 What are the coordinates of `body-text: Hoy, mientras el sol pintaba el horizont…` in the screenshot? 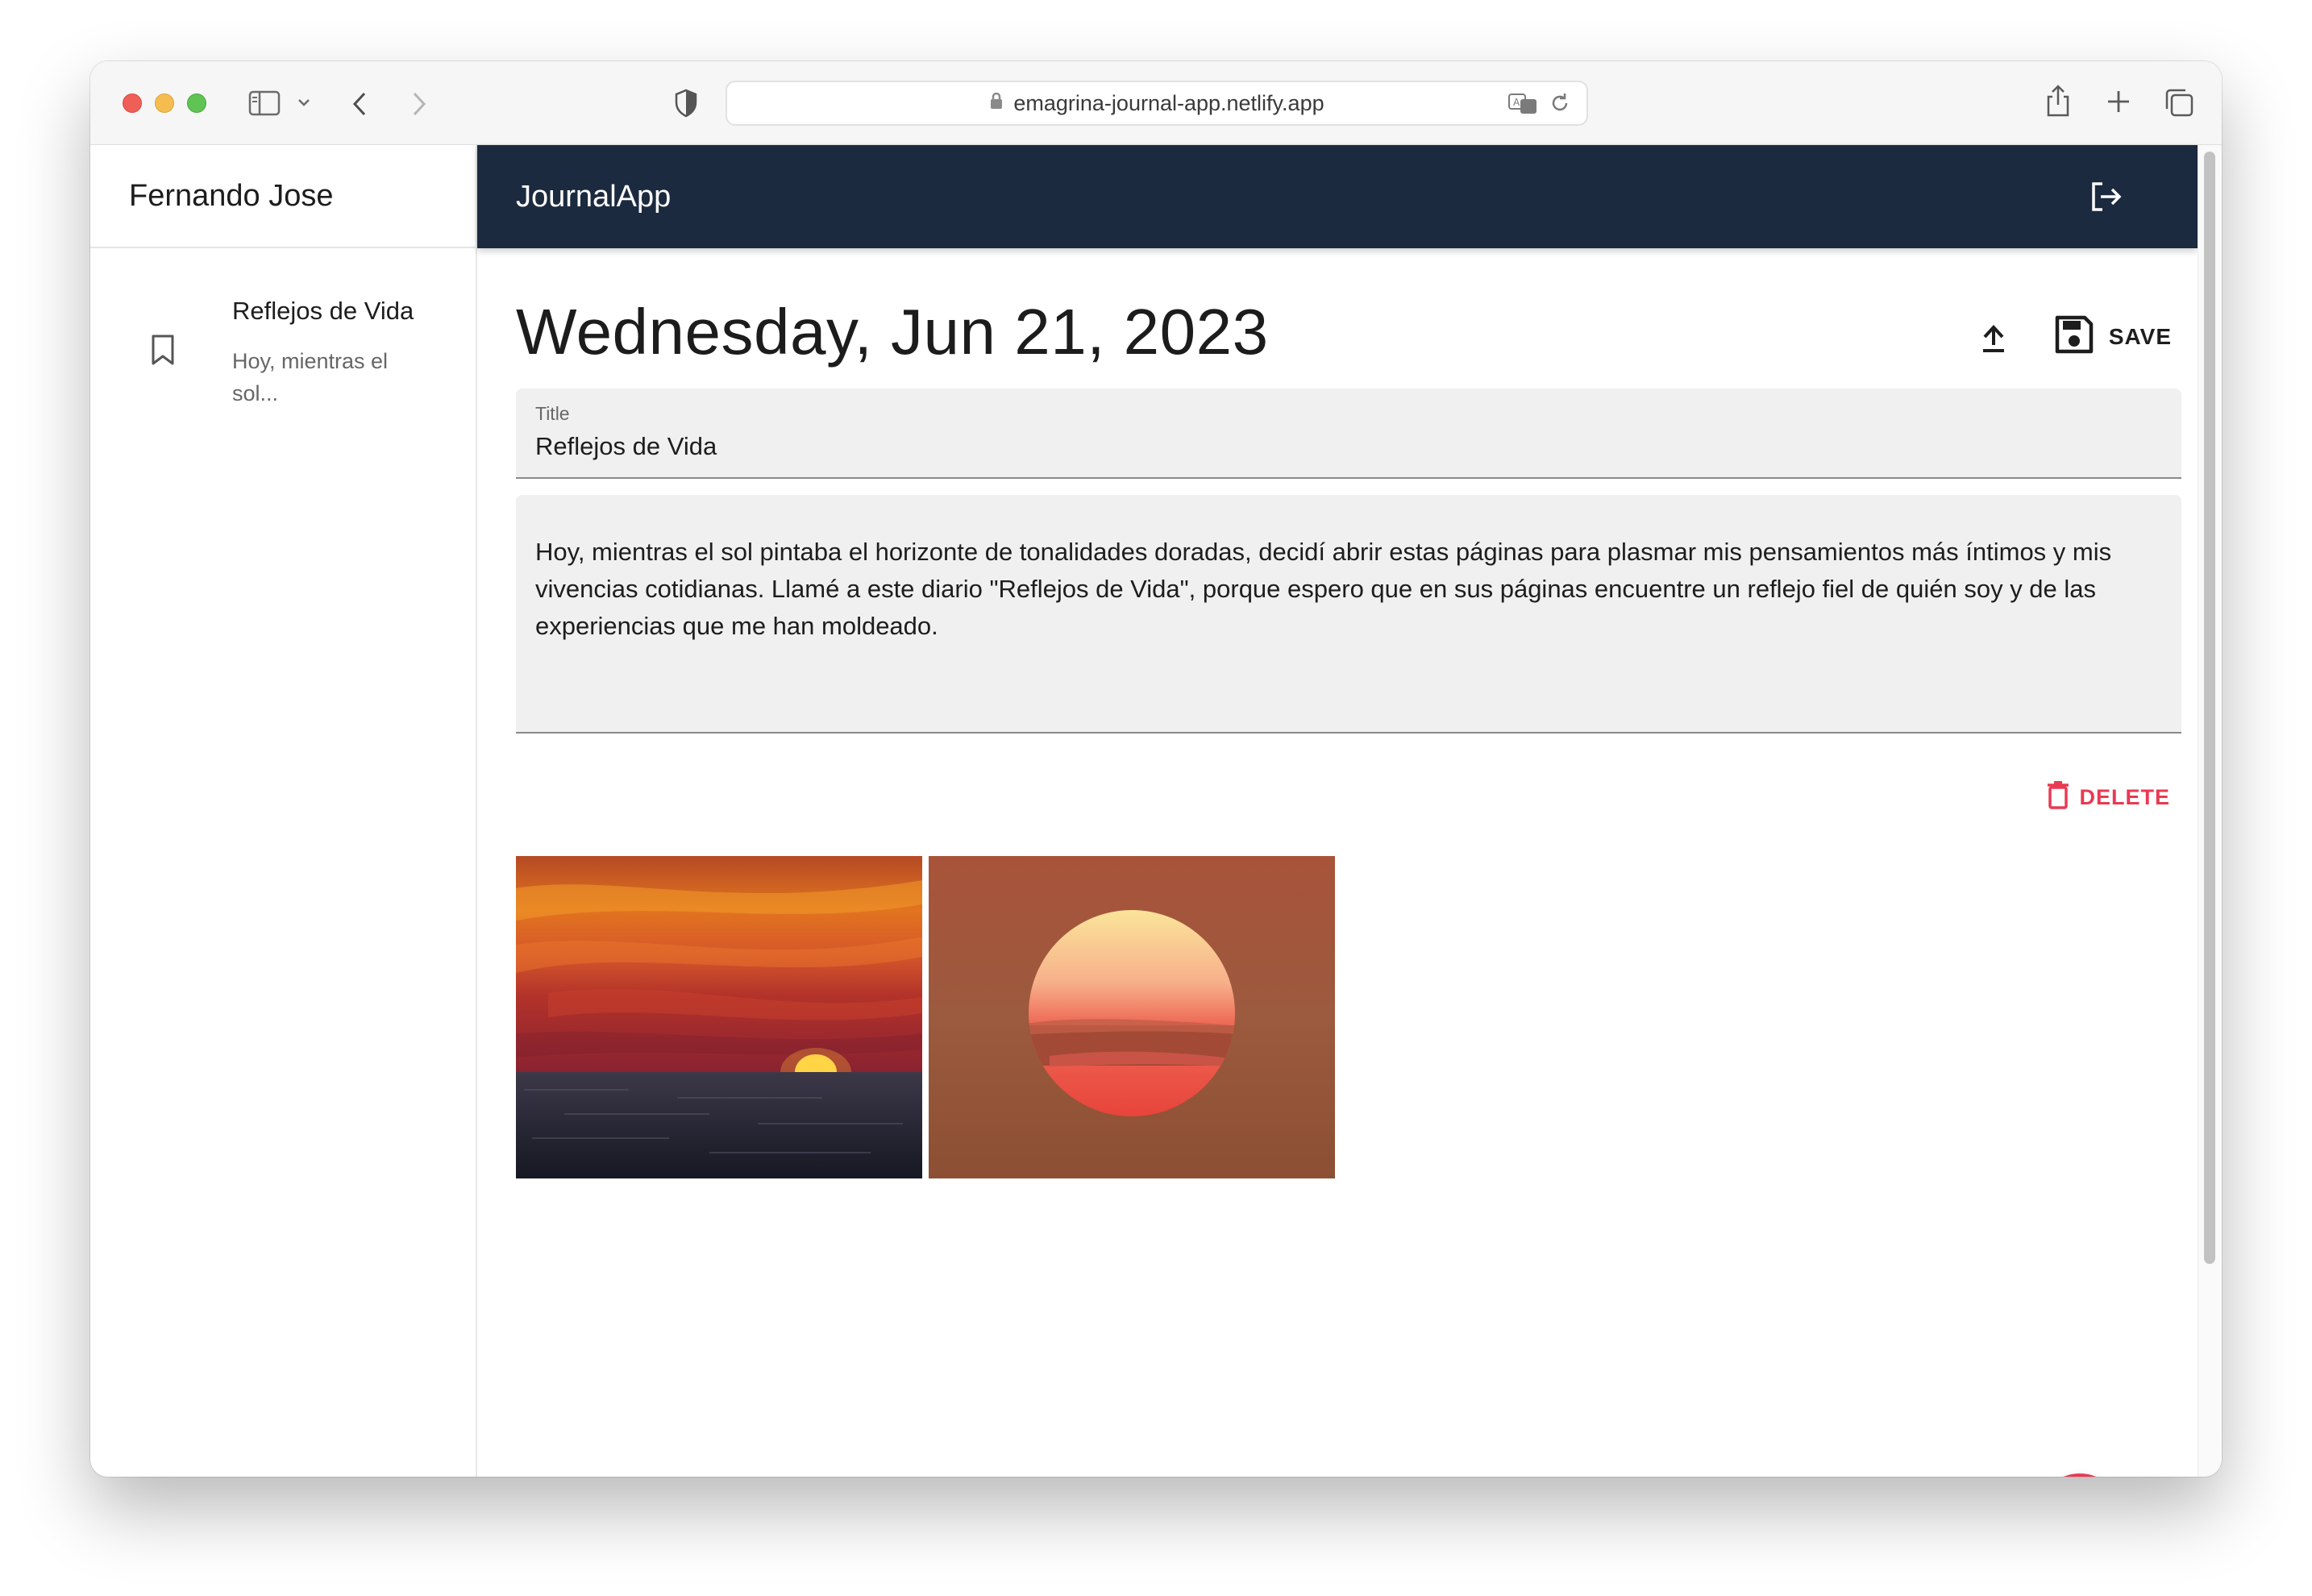 It's located at (1323, 589).